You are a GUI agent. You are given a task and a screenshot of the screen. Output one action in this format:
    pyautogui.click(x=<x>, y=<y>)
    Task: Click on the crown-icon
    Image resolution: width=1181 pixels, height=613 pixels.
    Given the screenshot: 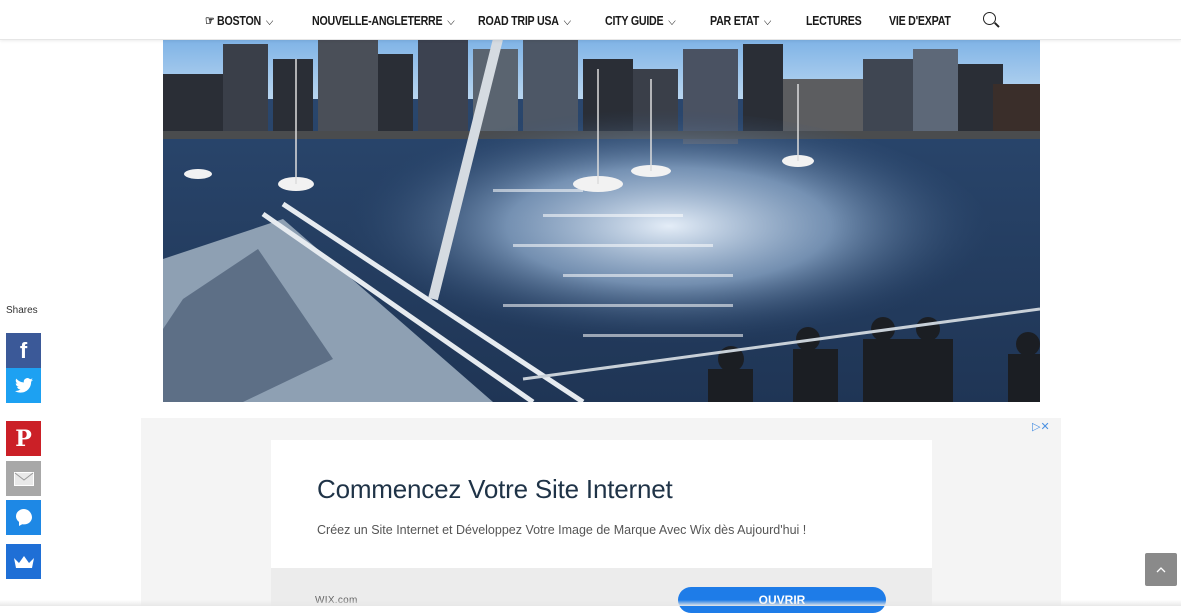 What is the action you would take?
    pyautogui.click(x=23, y=561)
    